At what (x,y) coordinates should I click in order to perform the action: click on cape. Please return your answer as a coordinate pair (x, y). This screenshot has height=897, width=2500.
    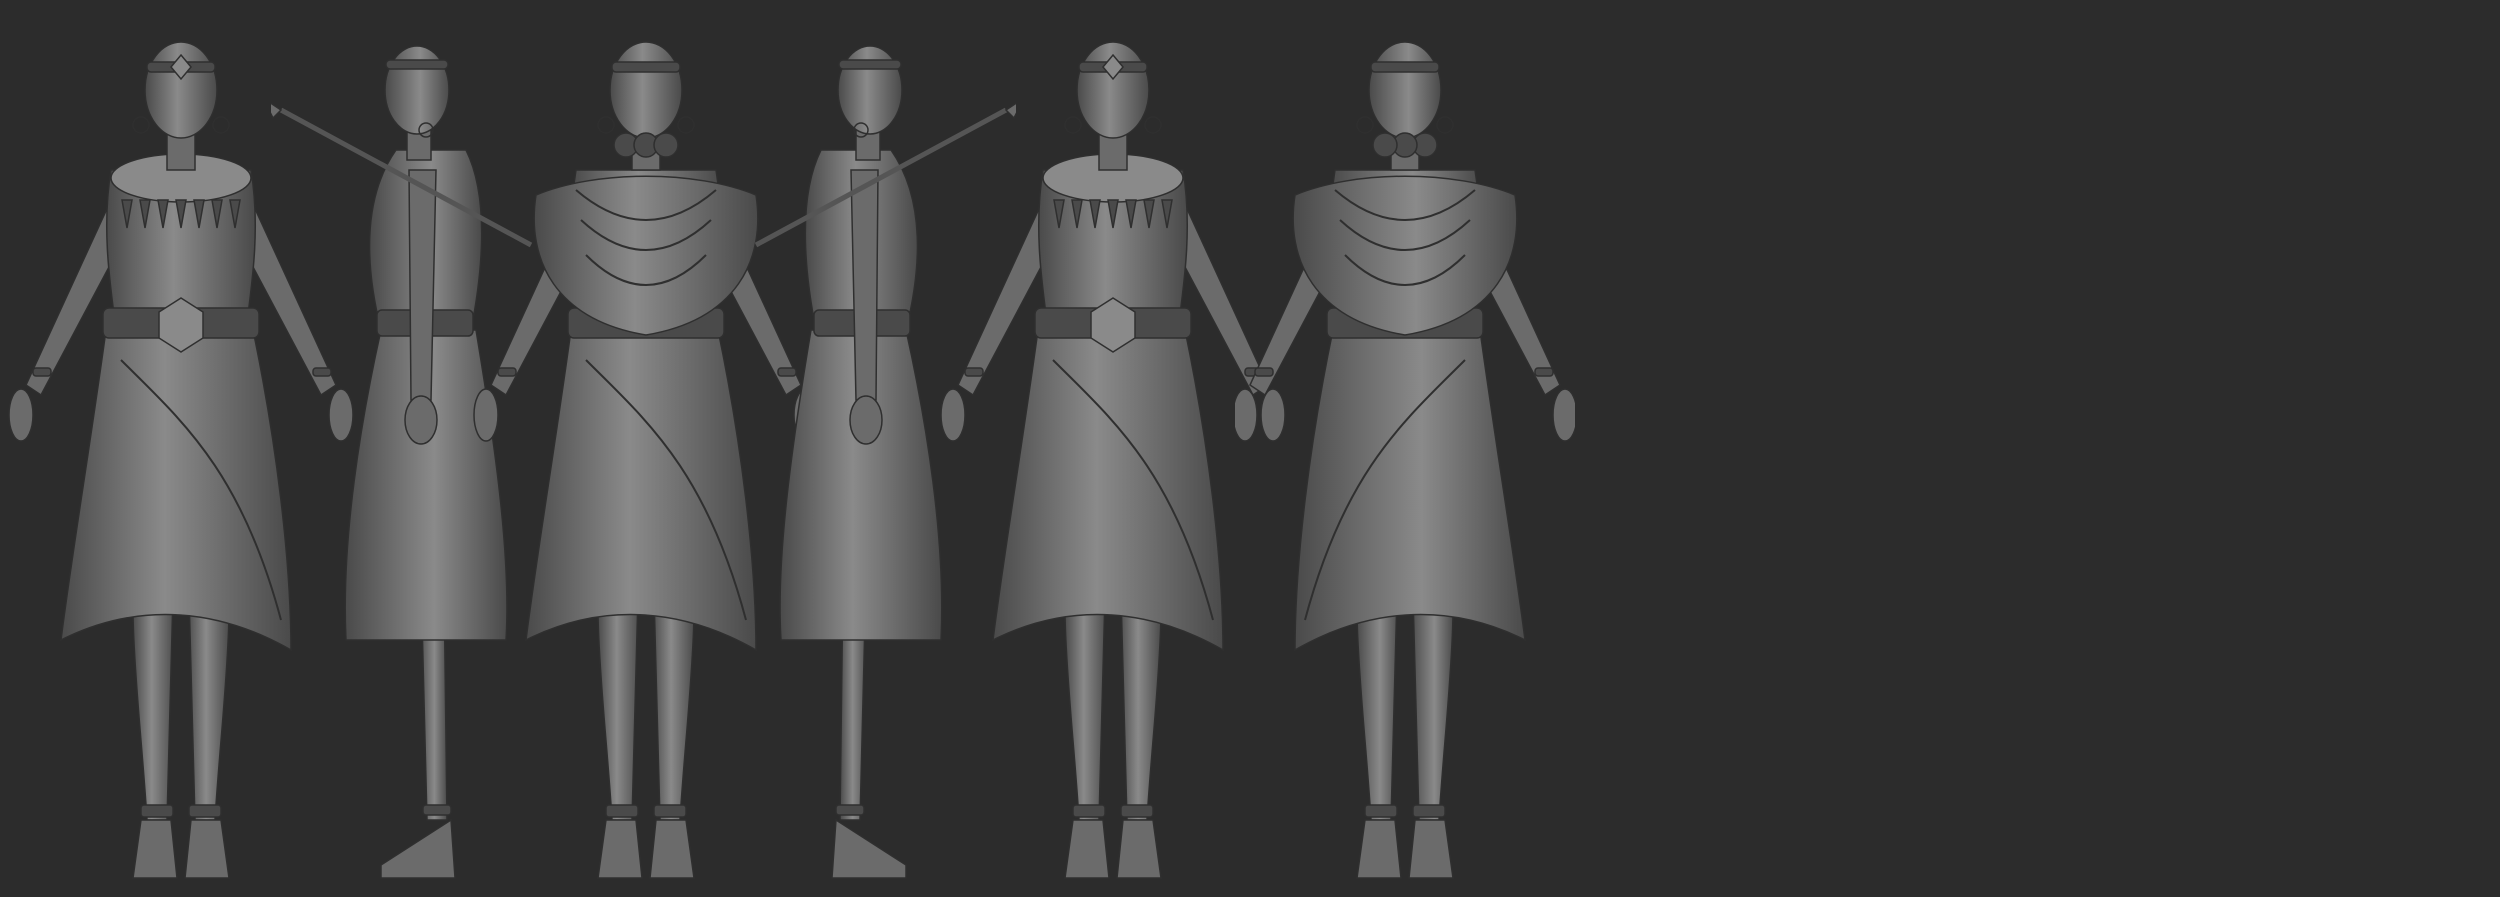
    Looking at the image, I should click on (1405, 255).